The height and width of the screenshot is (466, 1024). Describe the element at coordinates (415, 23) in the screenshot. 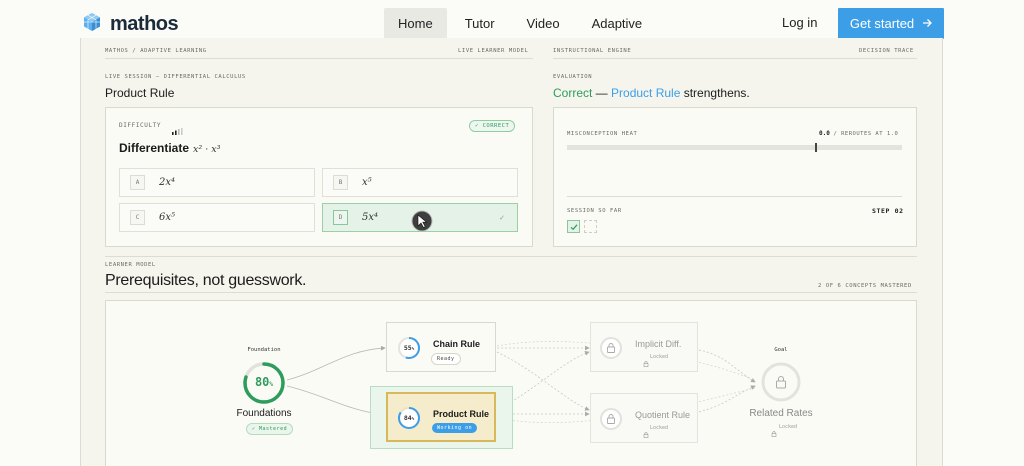

I see `nav-link-home: Home` at that location.